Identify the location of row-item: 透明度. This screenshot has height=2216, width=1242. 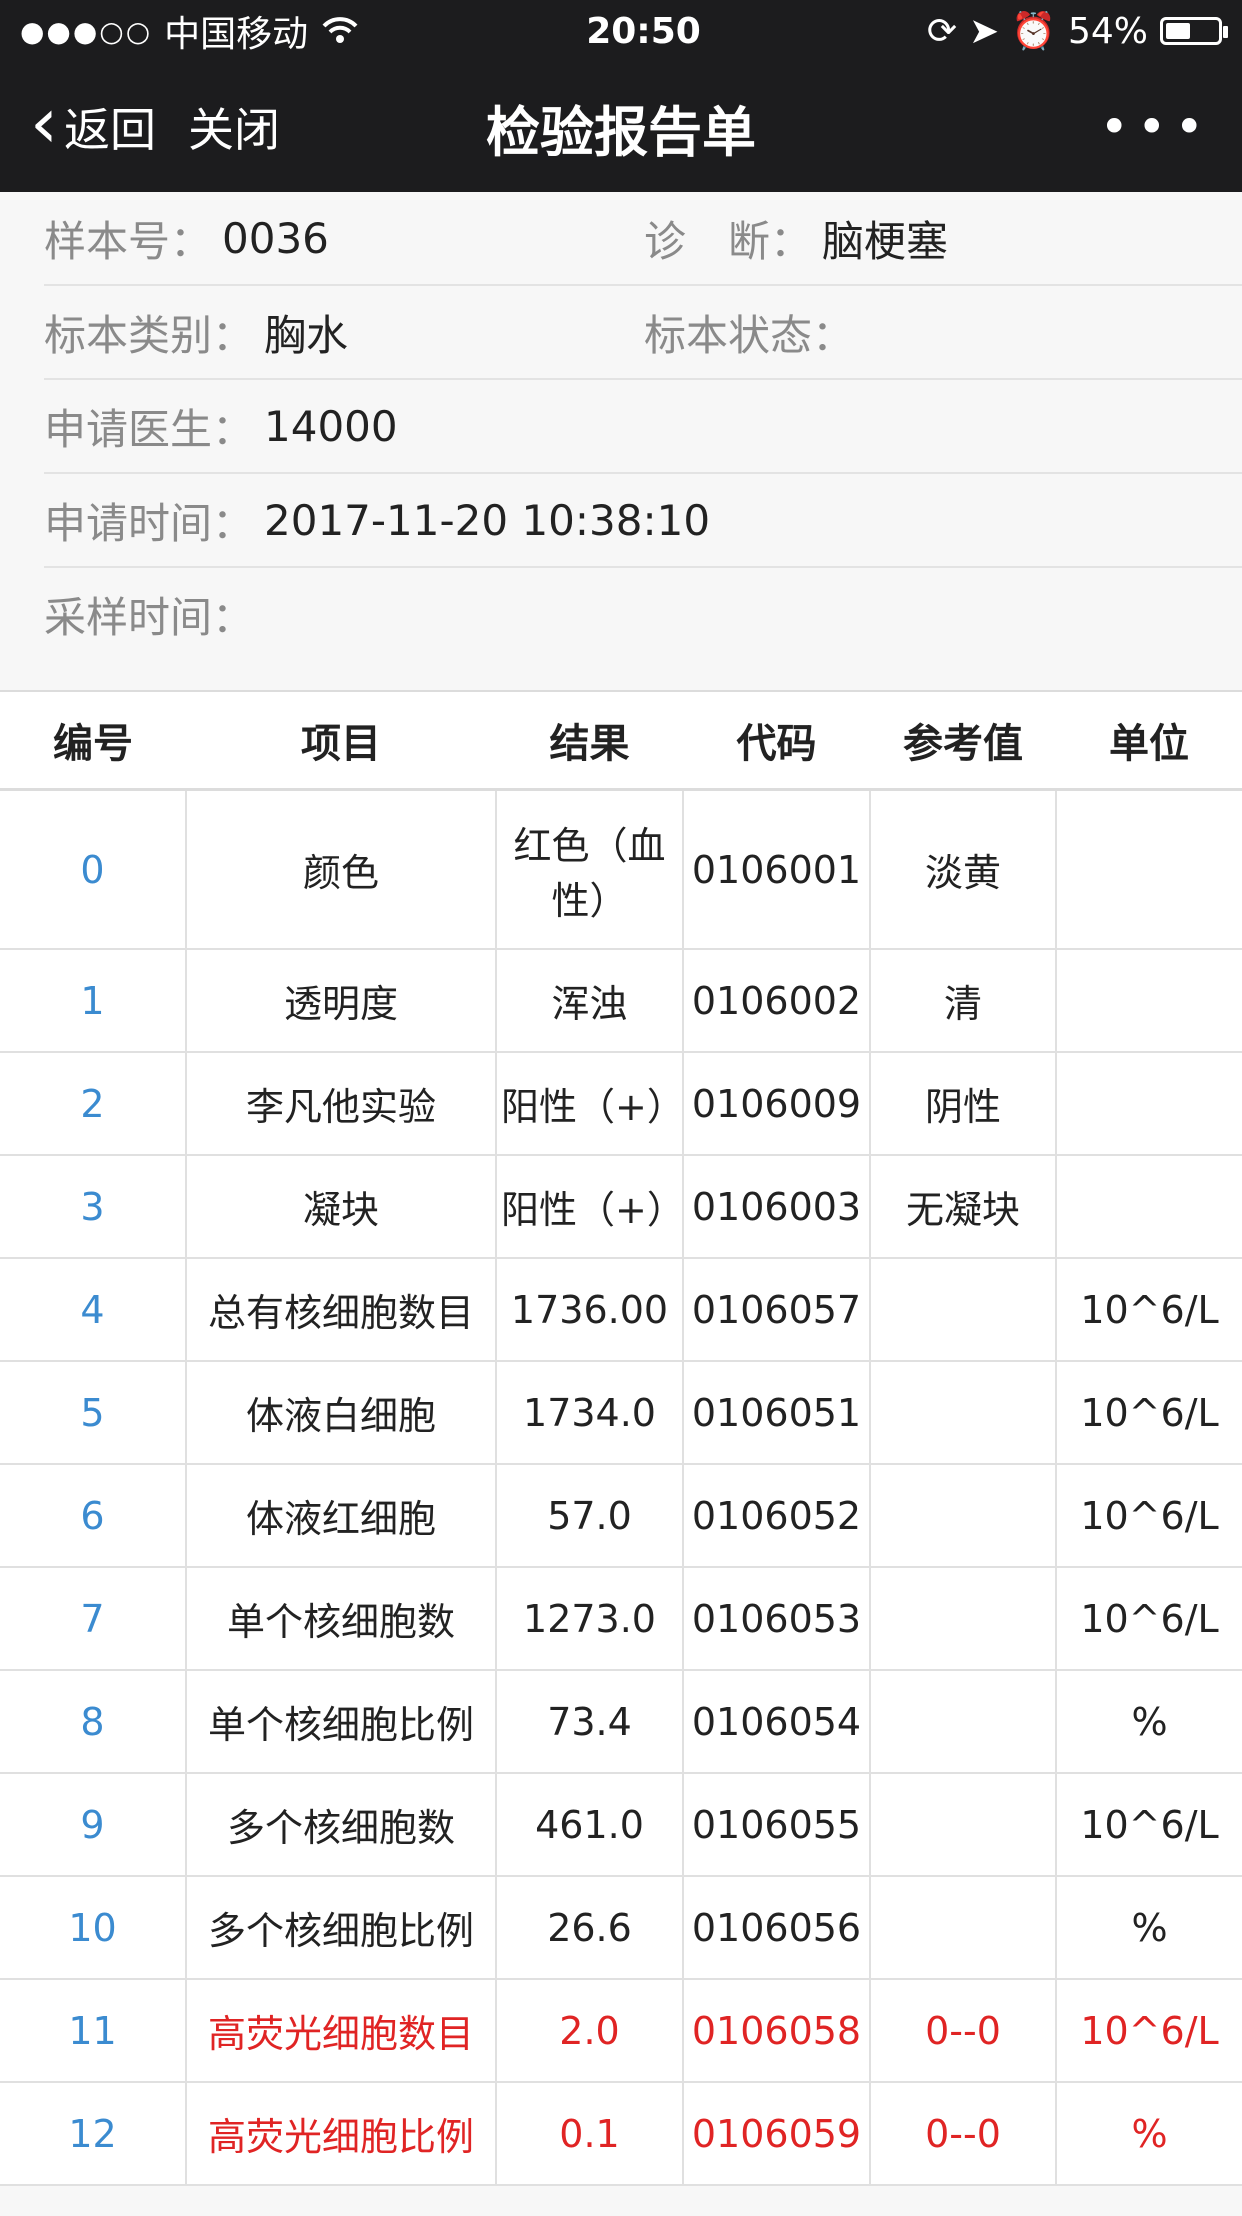
(341, 1000).